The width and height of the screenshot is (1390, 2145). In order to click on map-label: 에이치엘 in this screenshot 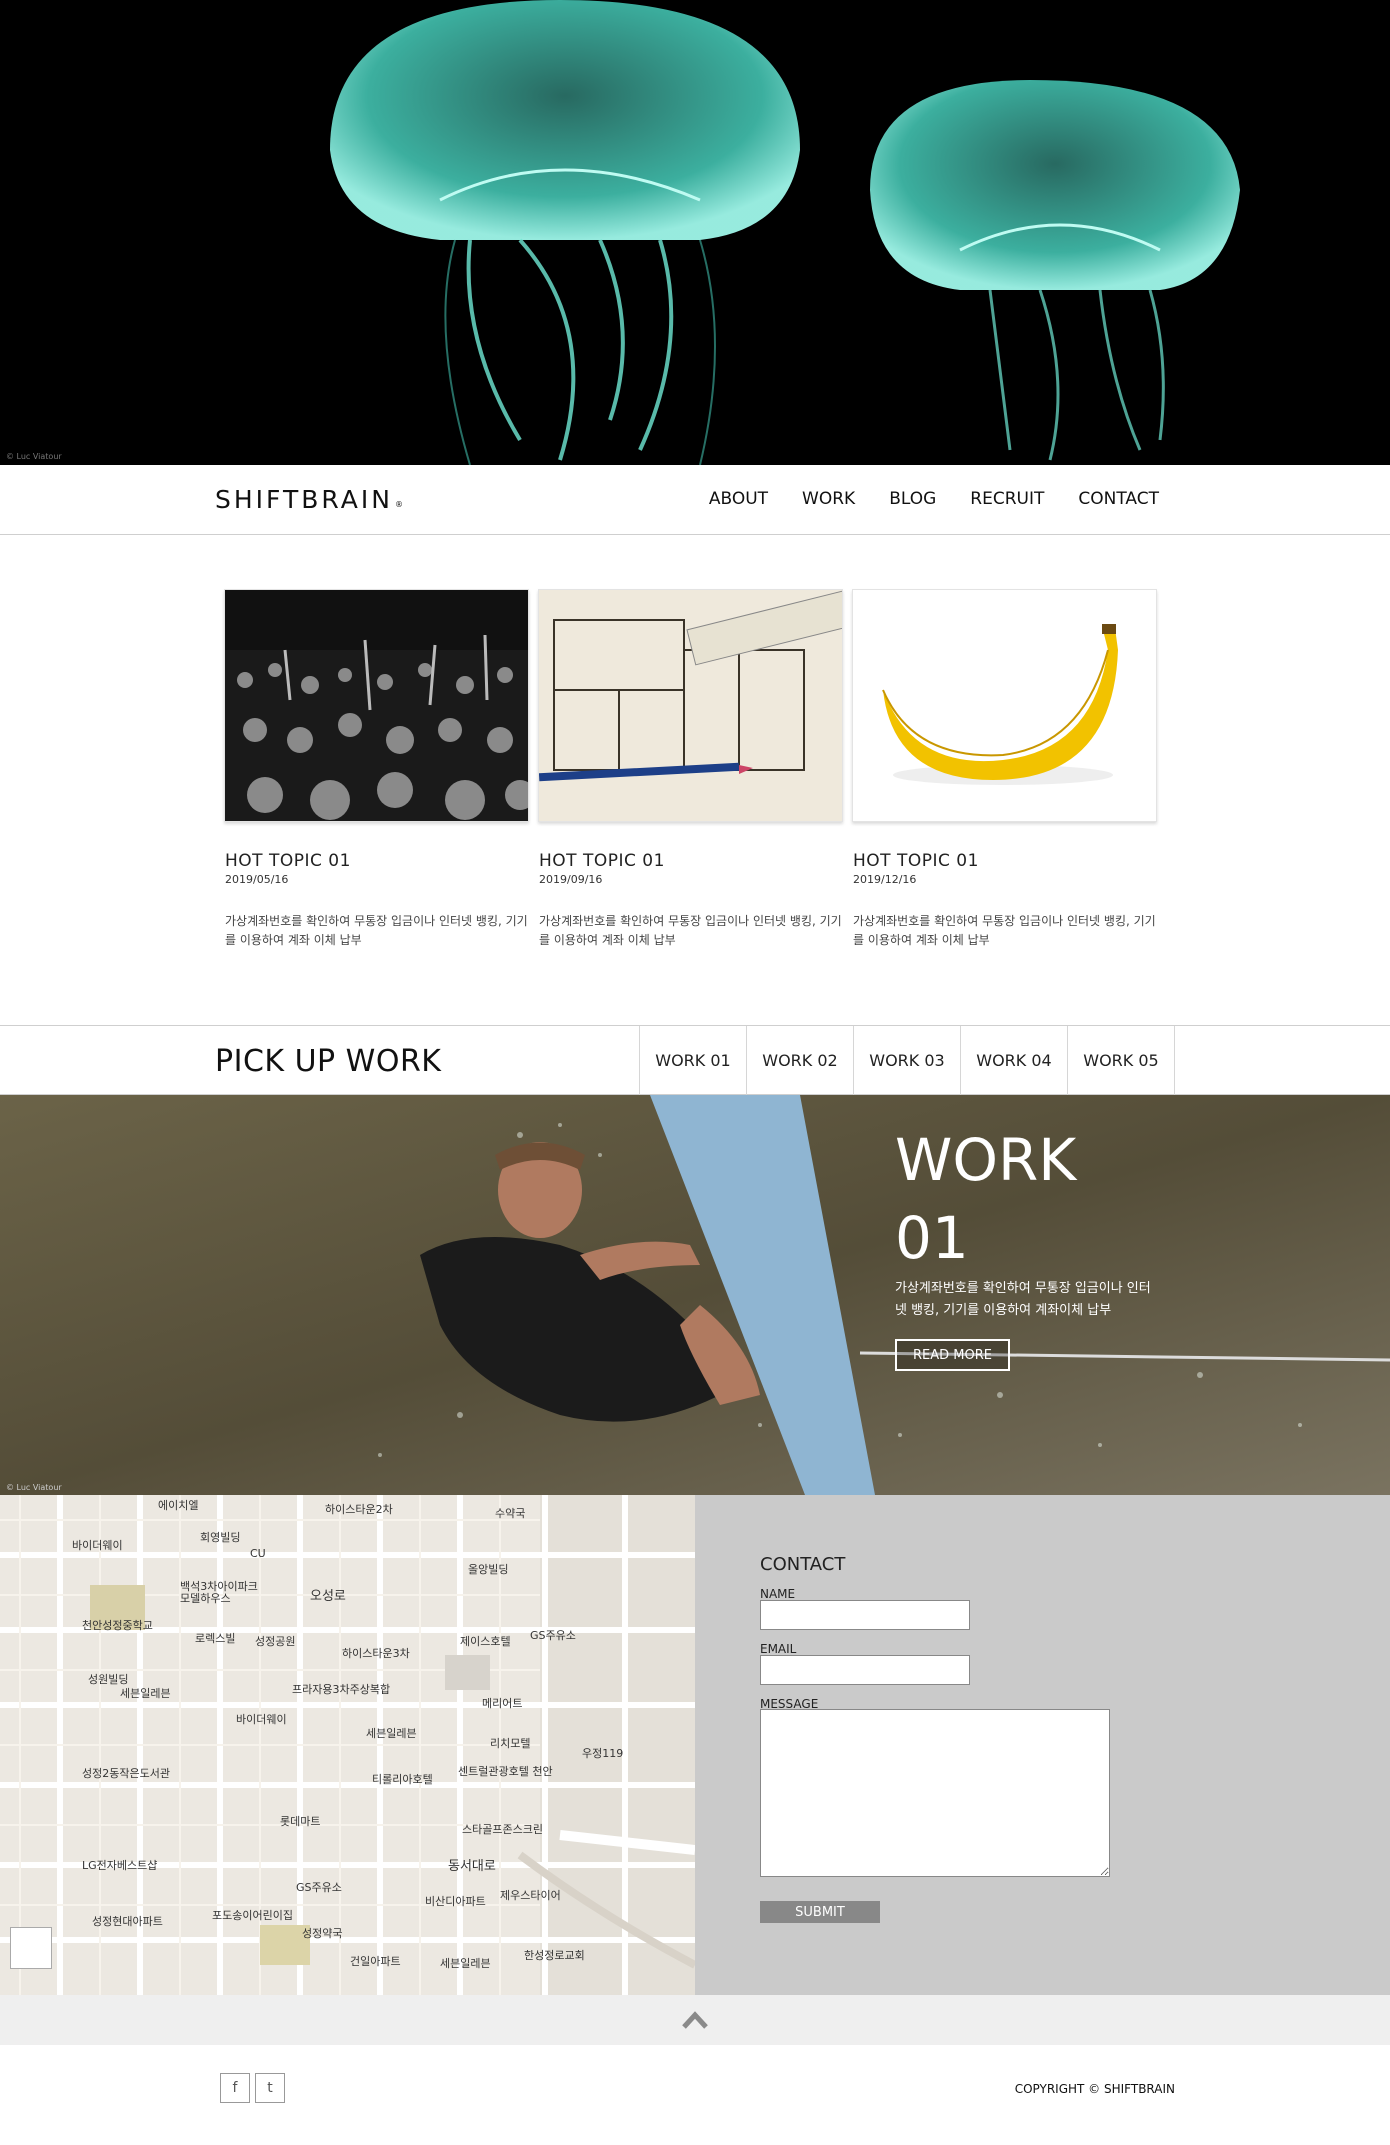, I will do `click(178, 1505)`.